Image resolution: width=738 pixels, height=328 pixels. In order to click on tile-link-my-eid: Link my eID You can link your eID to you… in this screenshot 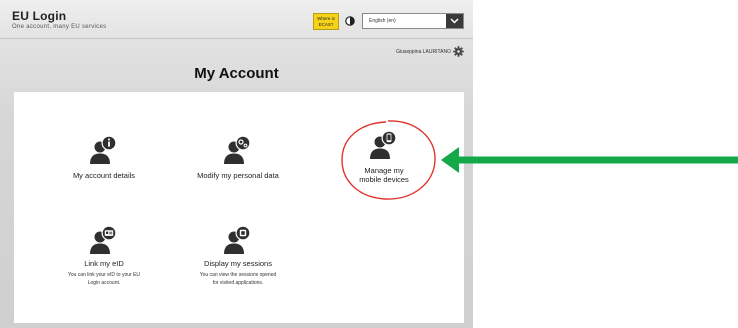, I will do `click(104, 257)`.